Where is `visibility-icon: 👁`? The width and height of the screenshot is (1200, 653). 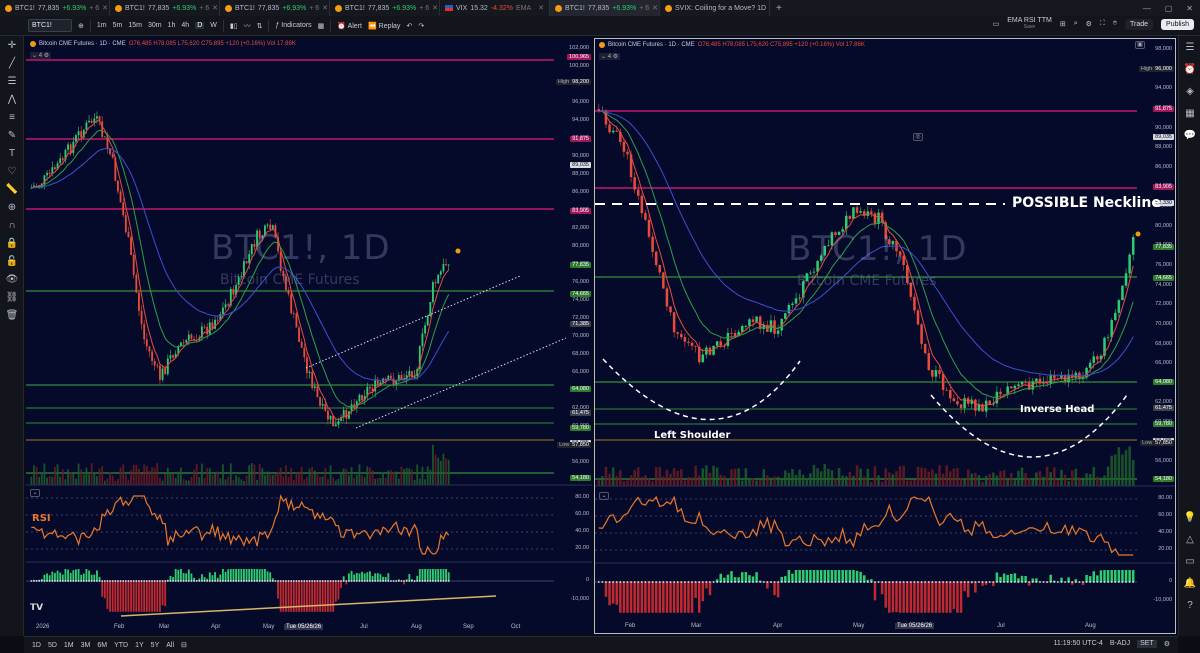
visibility-icon: 👁 is located at coordinates (12, 279).